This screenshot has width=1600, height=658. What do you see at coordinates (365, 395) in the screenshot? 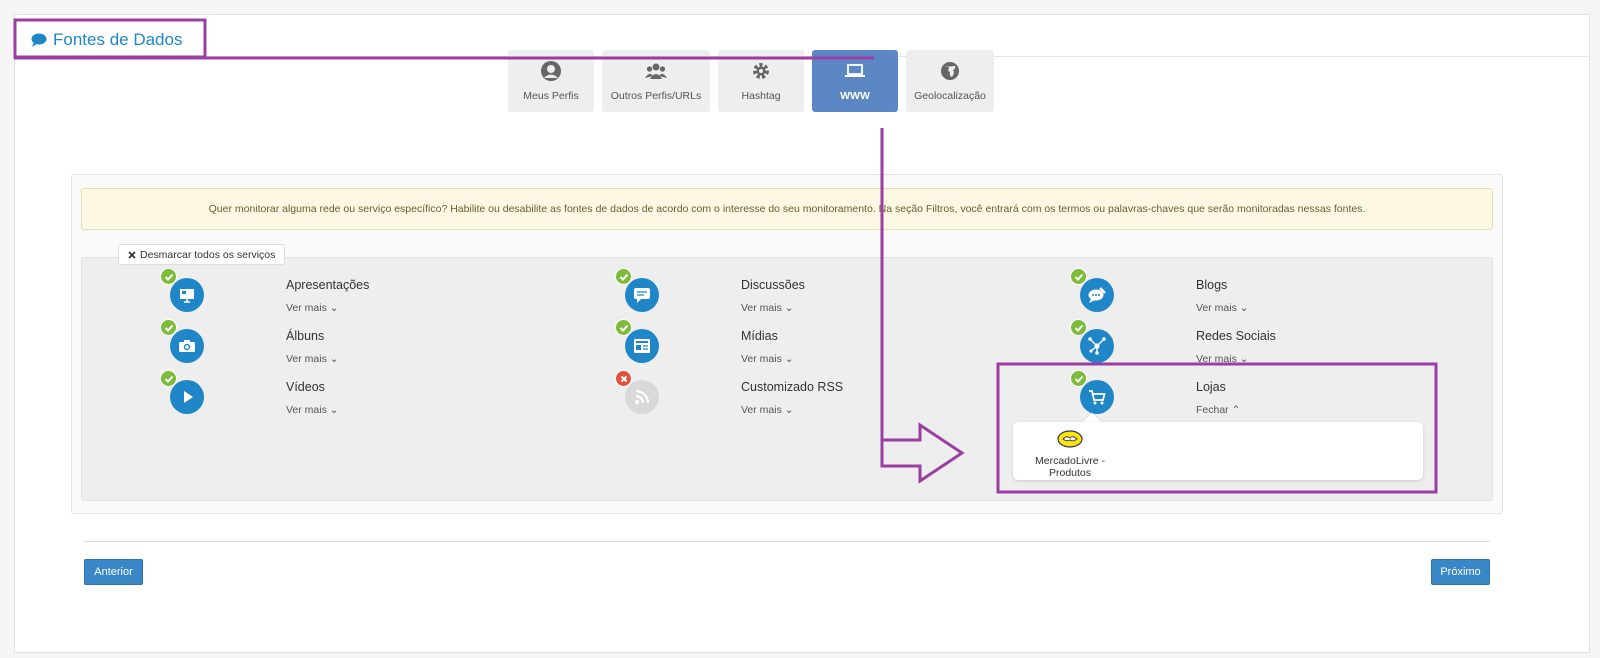
I see `service-videos: Vídeos Ver mais ⌄` at bounding box center [365, 395].